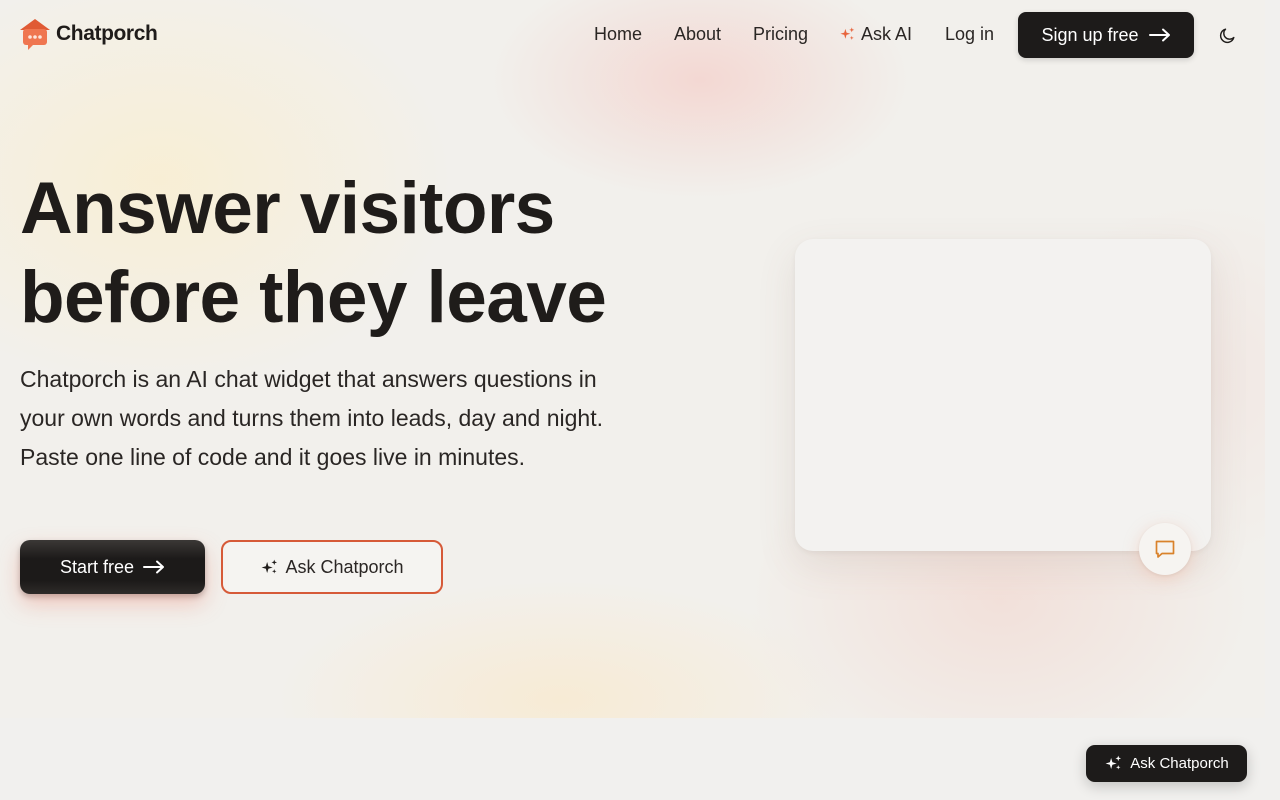 The width and height of the screenshot is (1280, 800). I want to click on chat-launcher-button, so click(1165, 549).